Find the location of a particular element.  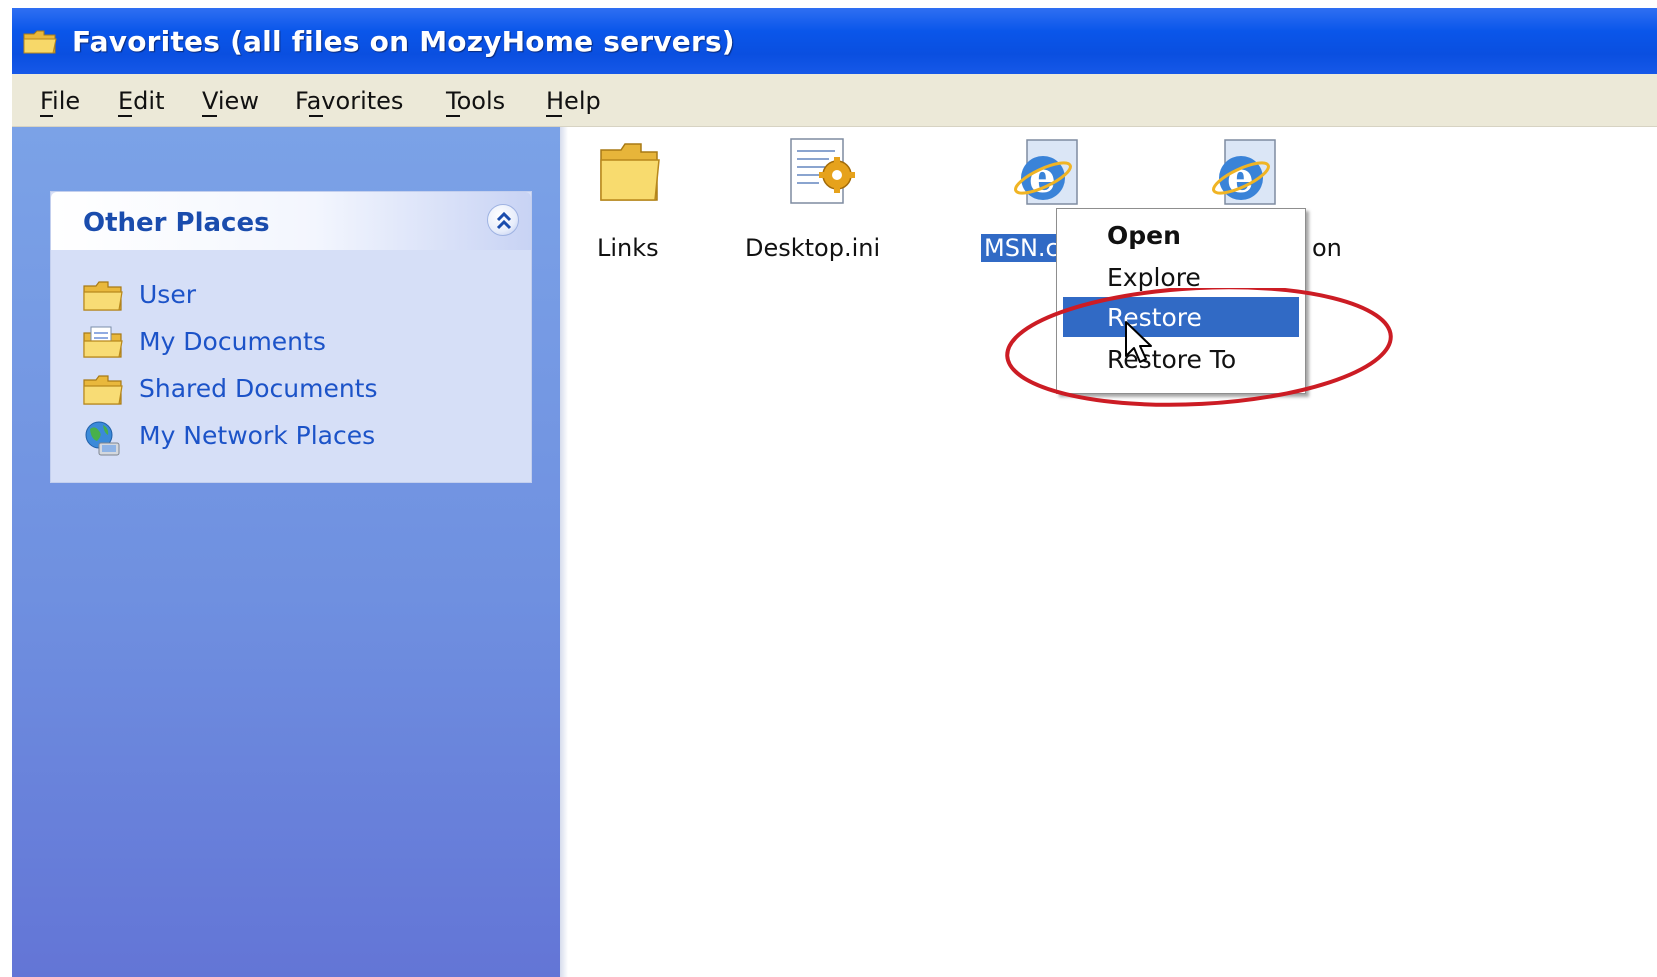

menu-file: File is located at coordinates (60, 102).